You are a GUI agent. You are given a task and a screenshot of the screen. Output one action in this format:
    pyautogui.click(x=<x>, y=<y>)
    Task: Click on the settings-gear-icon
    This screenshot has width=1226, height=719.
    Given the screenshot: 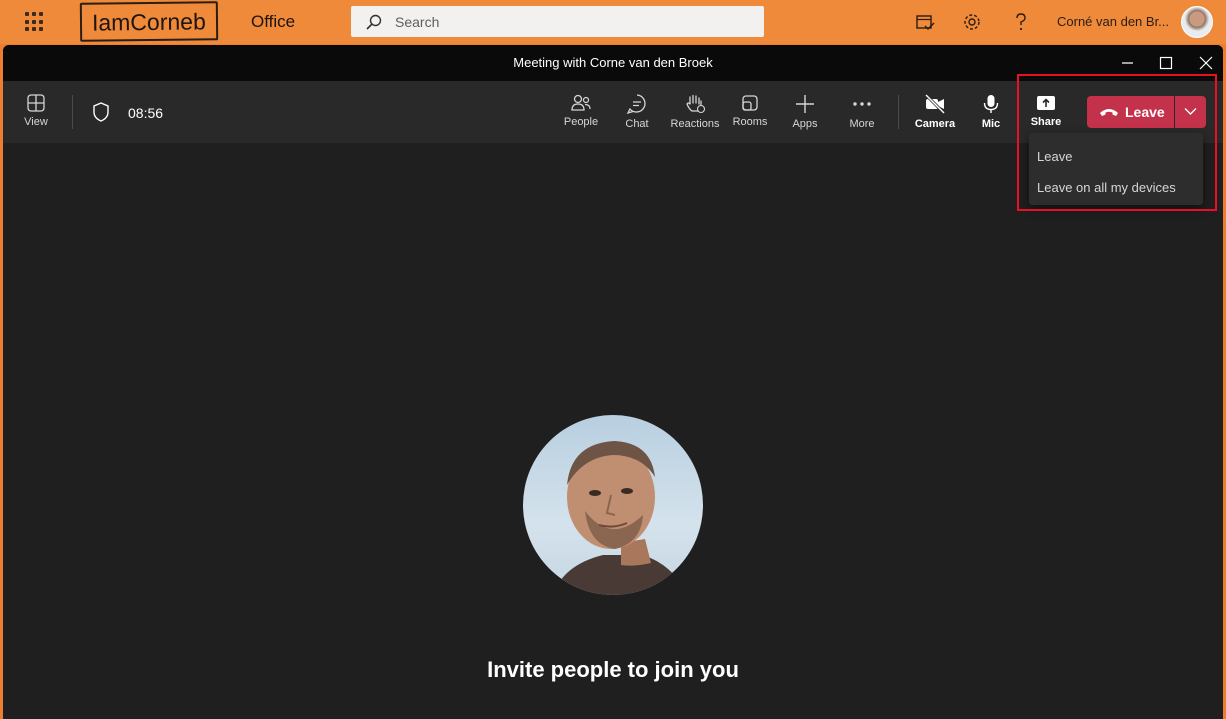 What is the action you would take?
    pyautogui.click(x=972, y=22)
    